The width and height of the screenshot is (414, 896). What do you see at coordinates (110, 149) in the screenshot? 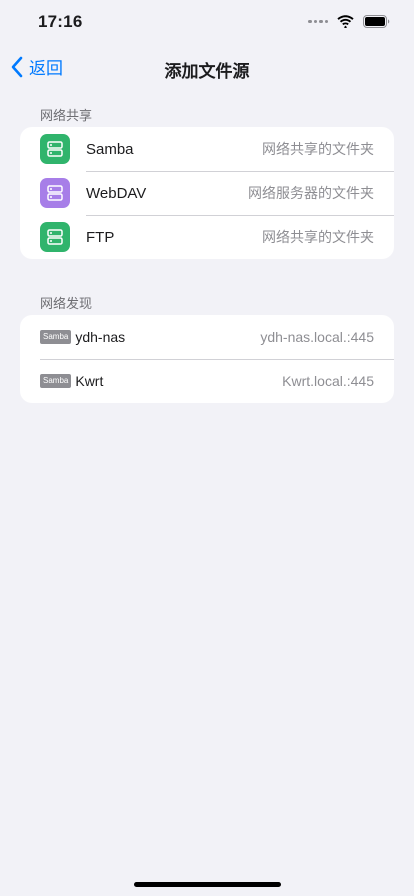
I see `source-title: Samba` at bounding box center [110, 149].